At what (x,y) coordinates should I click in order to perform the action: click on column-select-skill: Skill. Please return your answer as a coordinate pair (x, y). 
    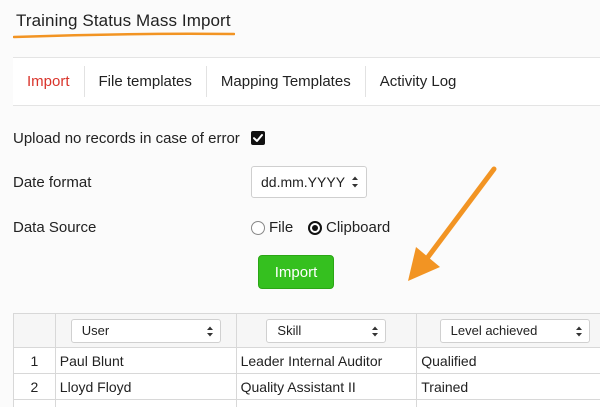
    Looking at the image, I should click on (326, 330).